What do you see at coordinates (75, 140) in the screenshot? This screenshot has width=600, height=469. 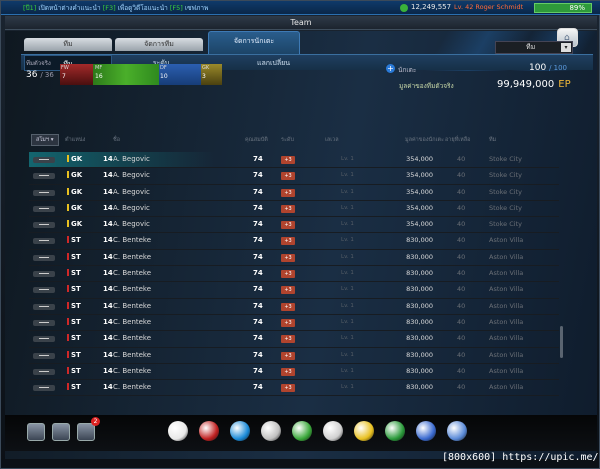 I see `col-position: ตำแหน่ง` at bounding box center [75, 140].